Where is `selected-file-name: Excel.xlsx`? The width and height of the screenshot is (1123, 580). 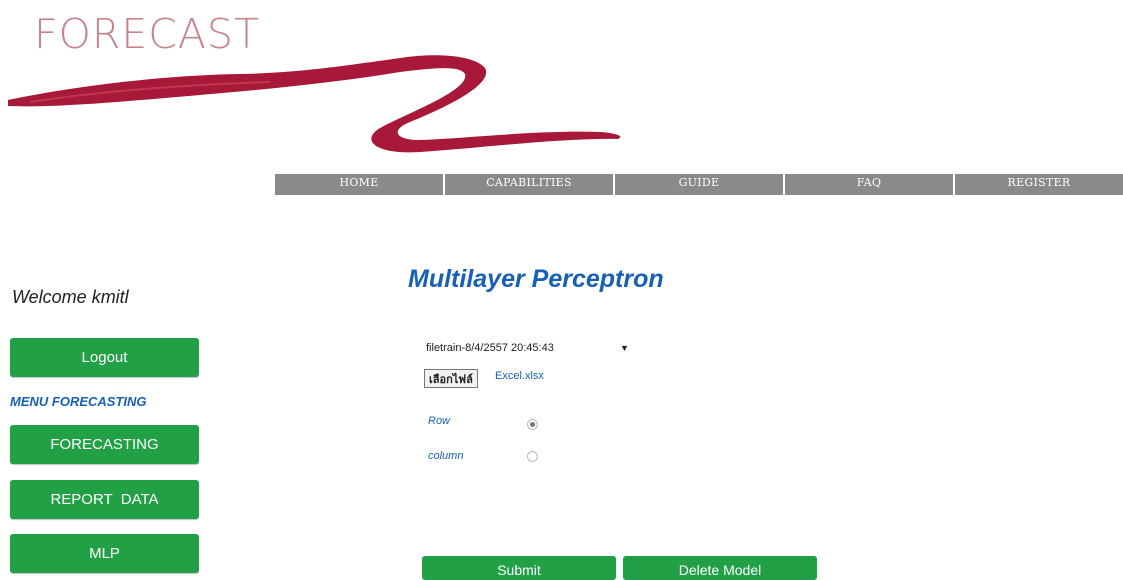 selected-file-name: Excel.xlsx is located at coordinates (519, 376).